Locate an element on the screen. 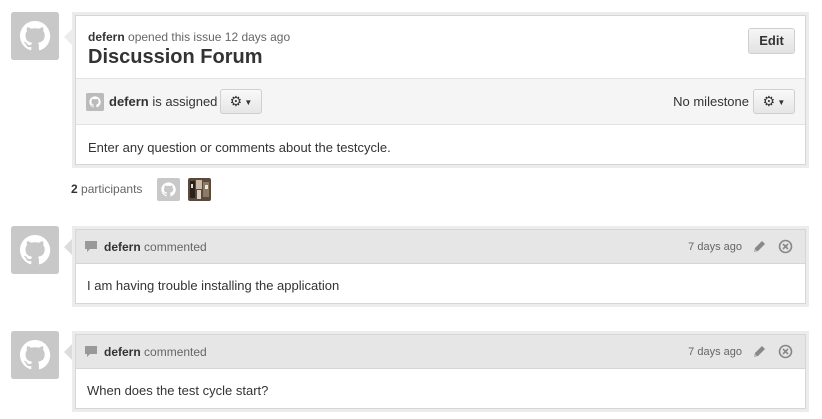  assigned-label: is assigned is located at coordinates (185, 101).